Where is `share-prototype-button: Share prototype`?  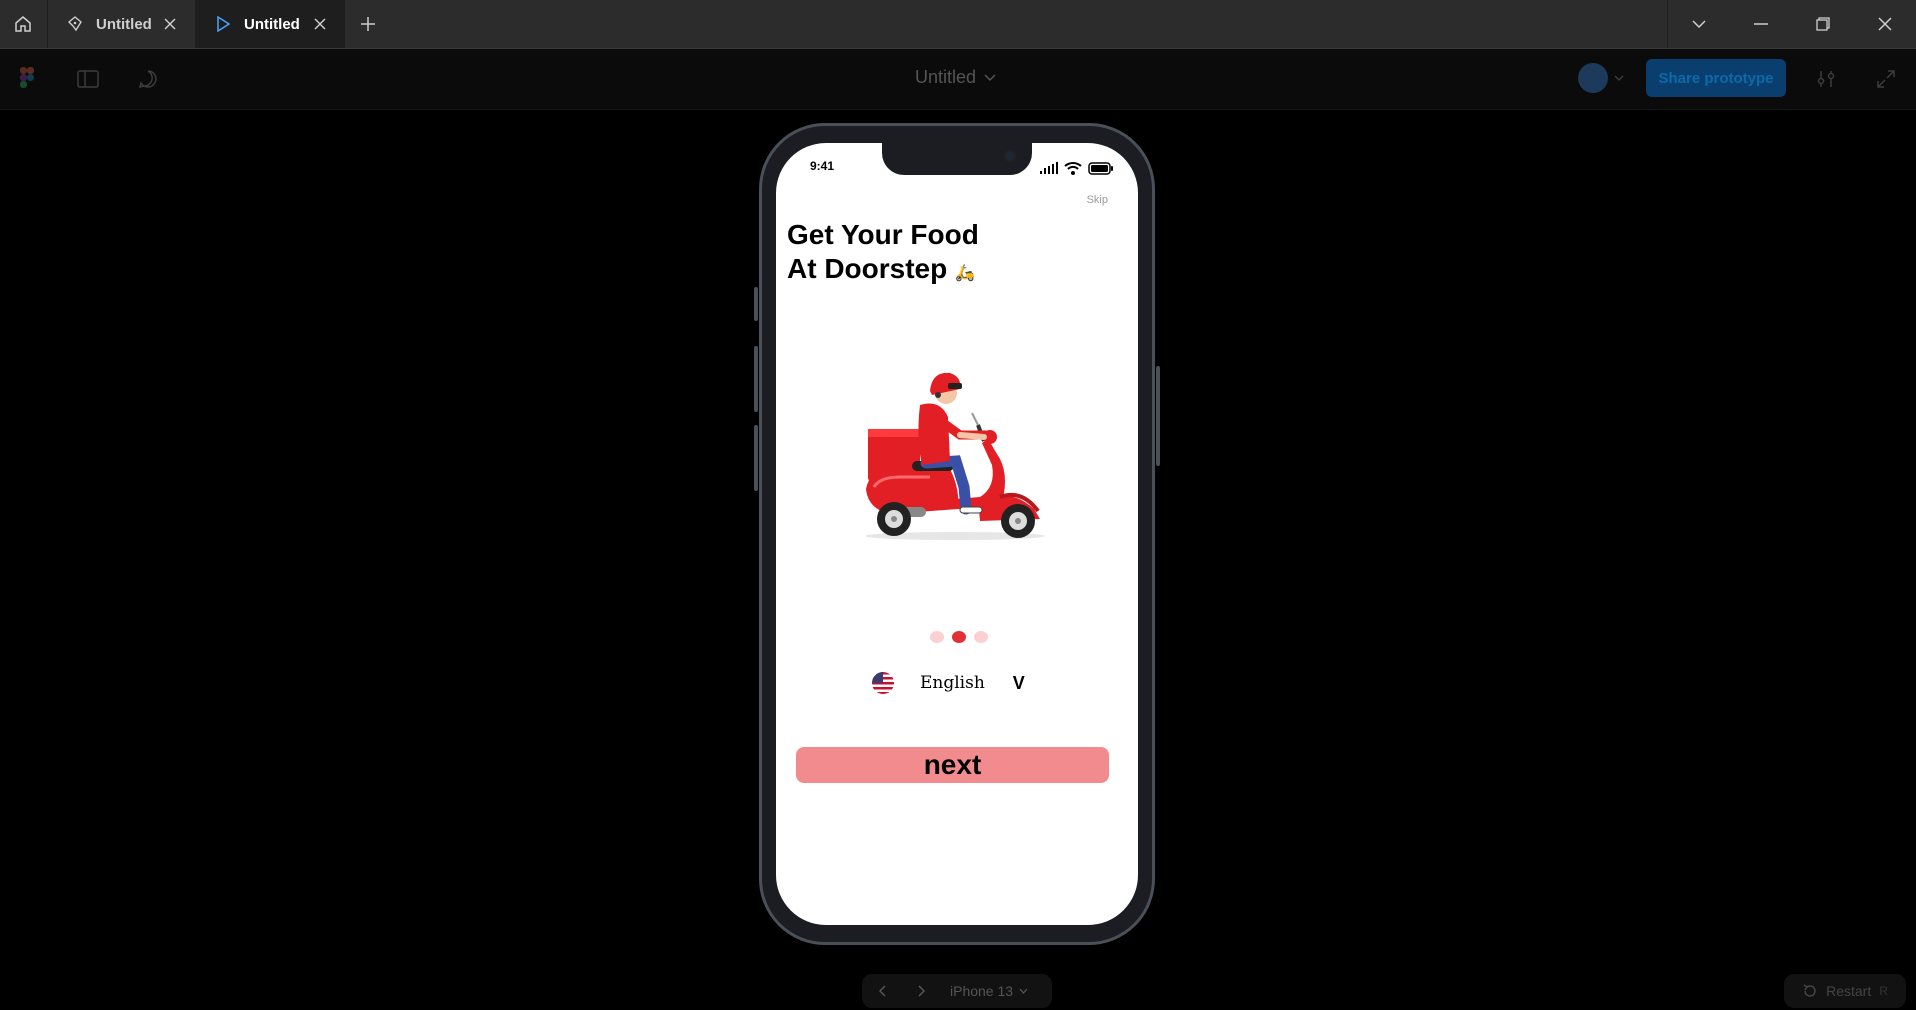
share-prototype-button: Share prototype is located at coordinates (1716, 78).